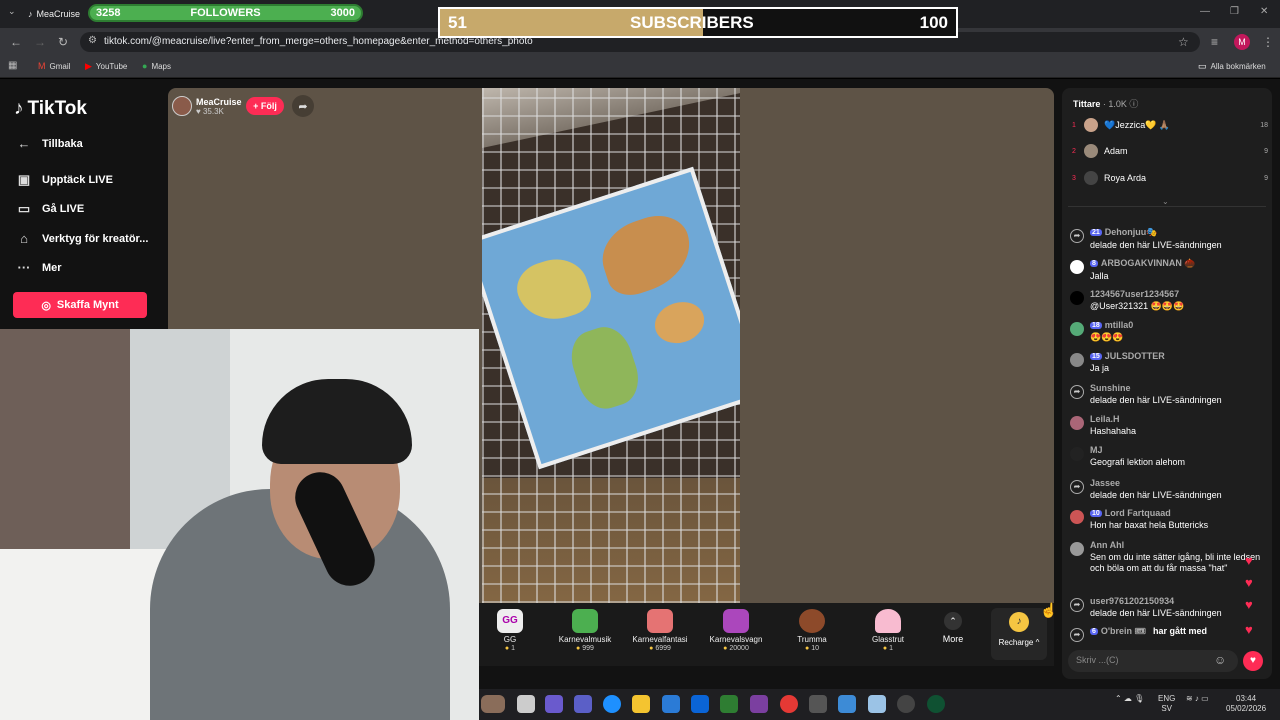 This screenshot has width=1280, height=720. What do you see at coordinates (583, 704) in the screenshot?
I see `teams-icon` at bounding box center [583, 704].